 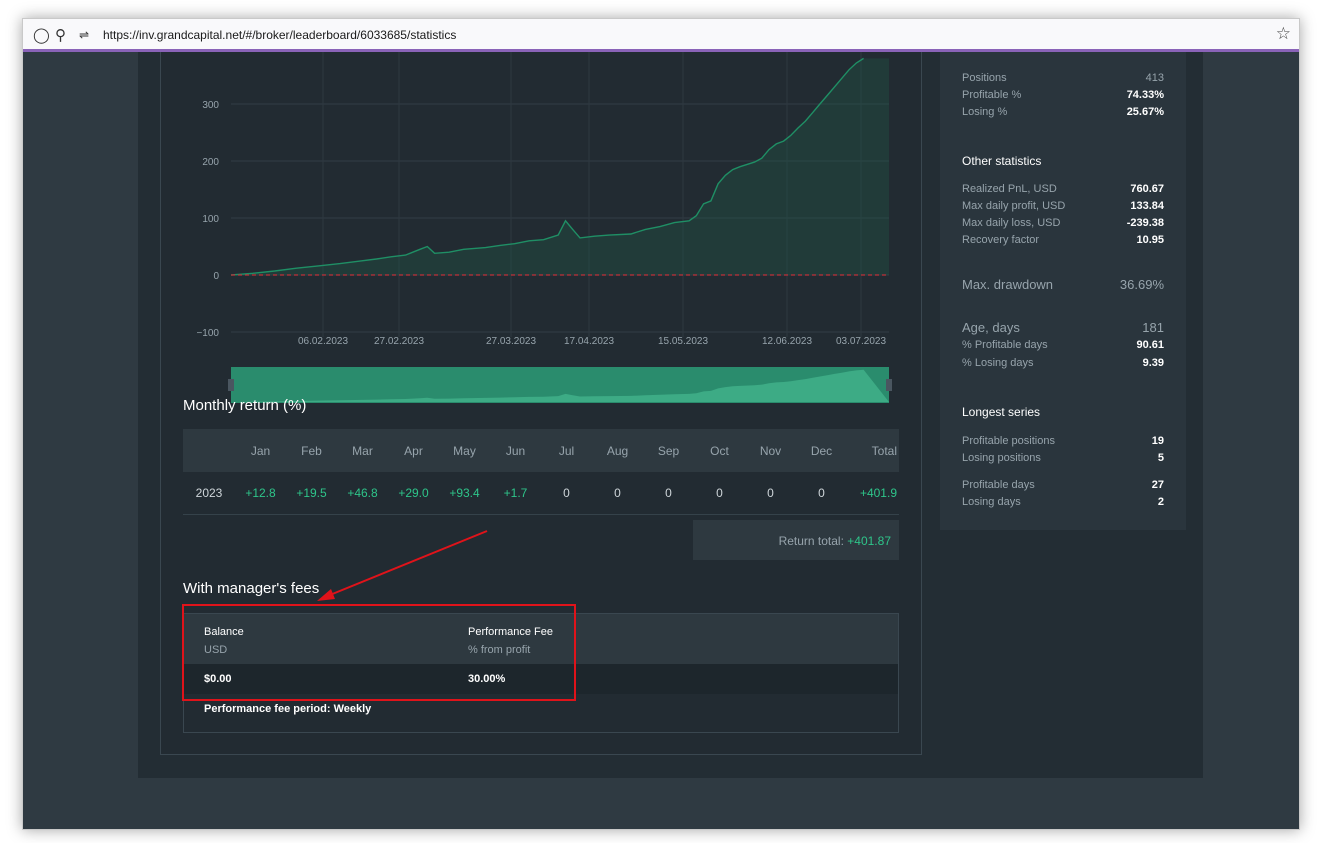 What do you see at coordinates (1283, 34) in the screenshot?
I see `bookmark-star-icon: ☆` at bounding box center [1283, 34].